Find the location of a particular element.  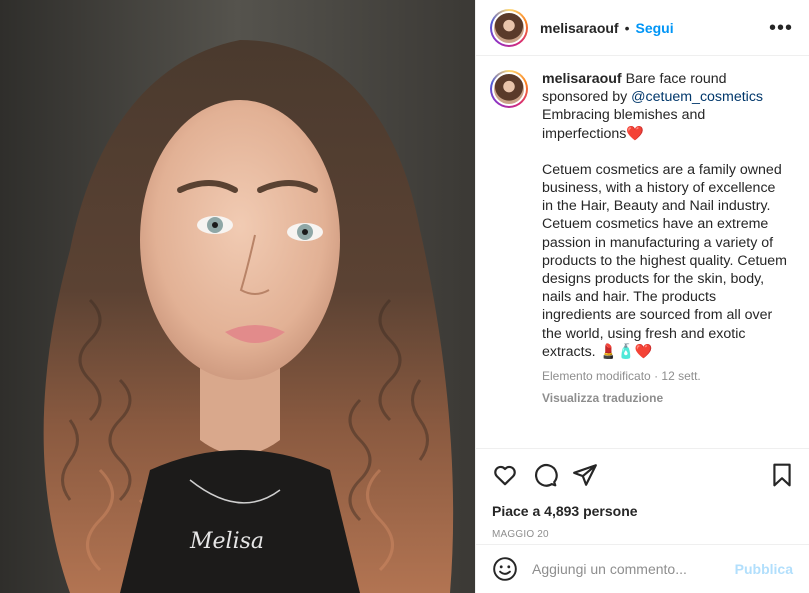

bookmark-icon is located at coordinates (782, 475).